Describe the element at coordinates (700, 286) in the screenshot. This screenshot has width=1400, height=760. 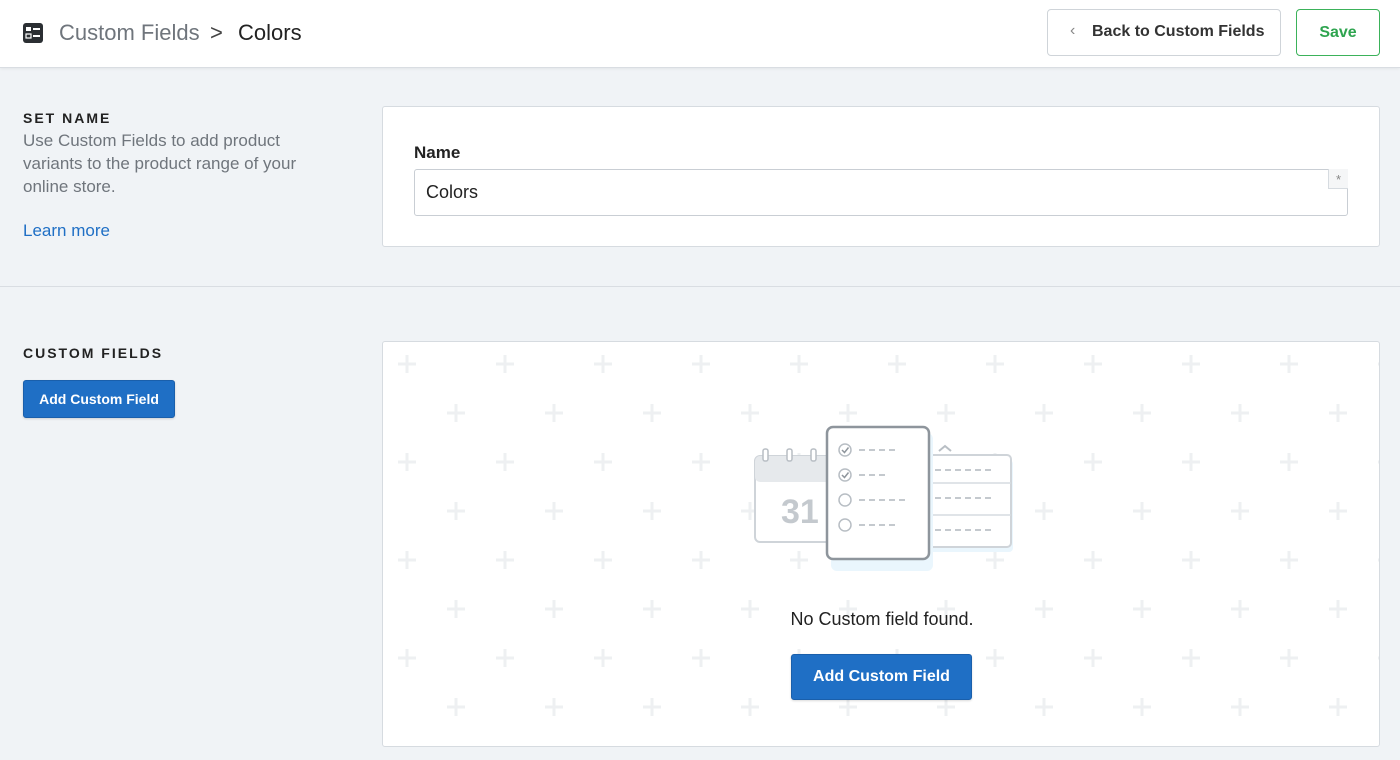
I see `section-divider` at that location.